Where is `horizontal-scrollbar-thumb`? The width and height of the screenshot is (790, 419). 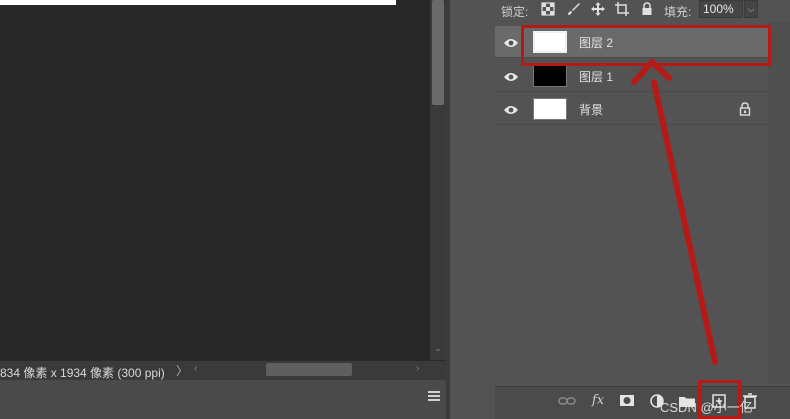
horizontal-scrollbar-thumb is located at coordinates (309, 369).